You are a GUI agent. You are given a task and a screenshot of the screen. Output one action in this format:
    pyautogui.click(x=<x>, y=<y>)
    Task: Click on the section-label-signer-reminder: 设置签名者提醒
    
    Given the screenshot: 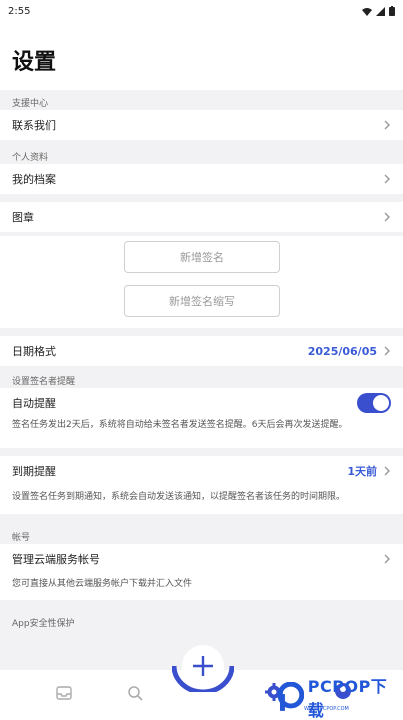 What is the action you would take?
    pyautogui.click(x=44, y=382)
    